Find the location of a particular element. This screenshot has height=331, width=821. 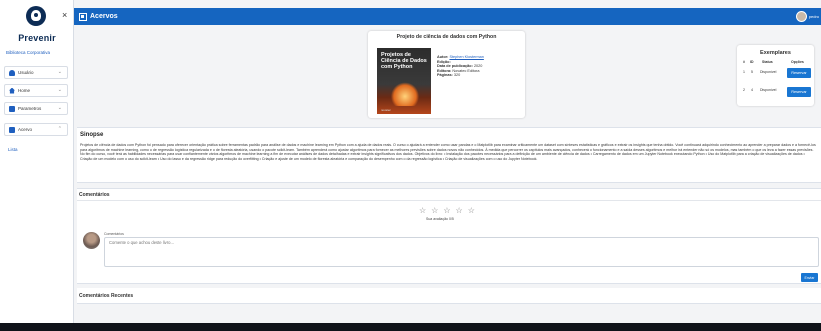

author-label: Autor: is located at coordinates (443, 57).